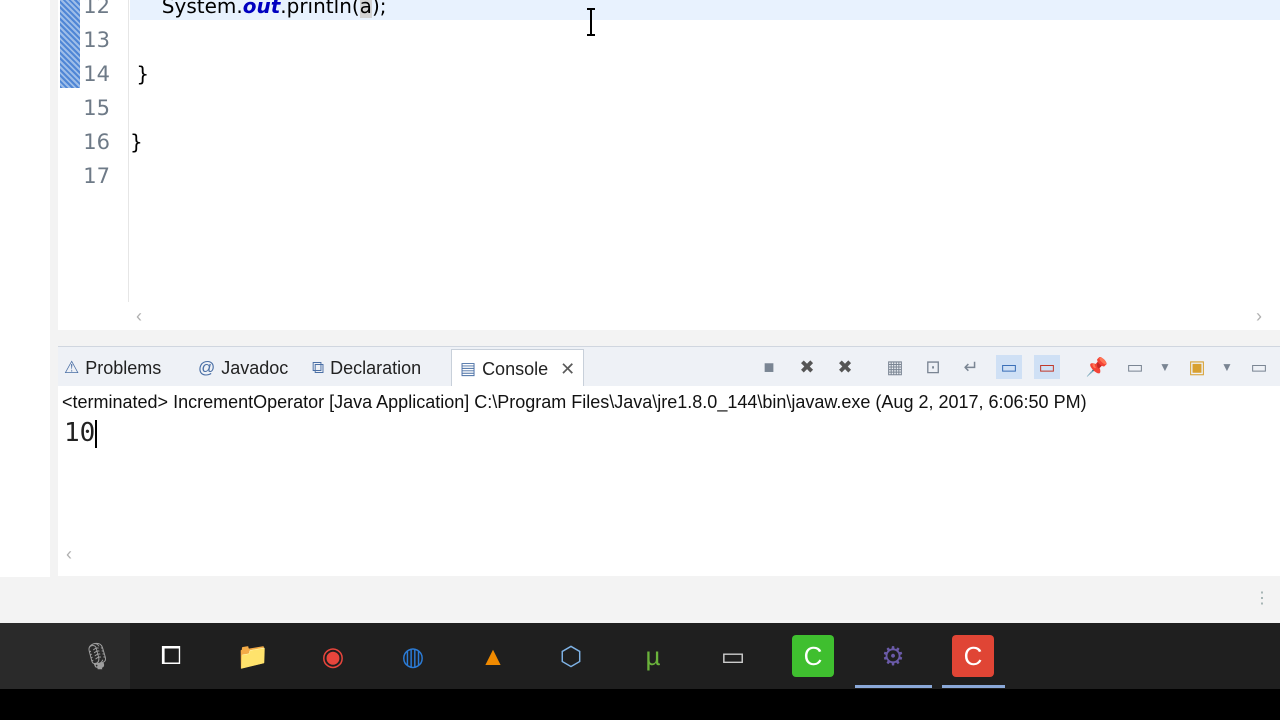 The width and height of the screenshot is (1280, 720). Describe the element at coordinates (333, 656) in the screenshot. I see `chrome-icon: ◉` at that location.